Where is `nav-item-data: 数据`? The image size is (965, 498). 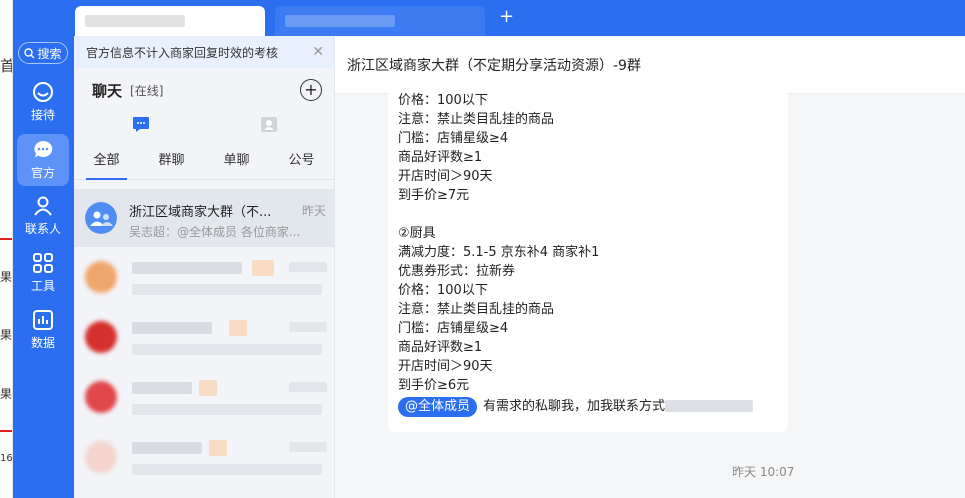
nav-item-data: 数据 is located at coordinates (43, 330).